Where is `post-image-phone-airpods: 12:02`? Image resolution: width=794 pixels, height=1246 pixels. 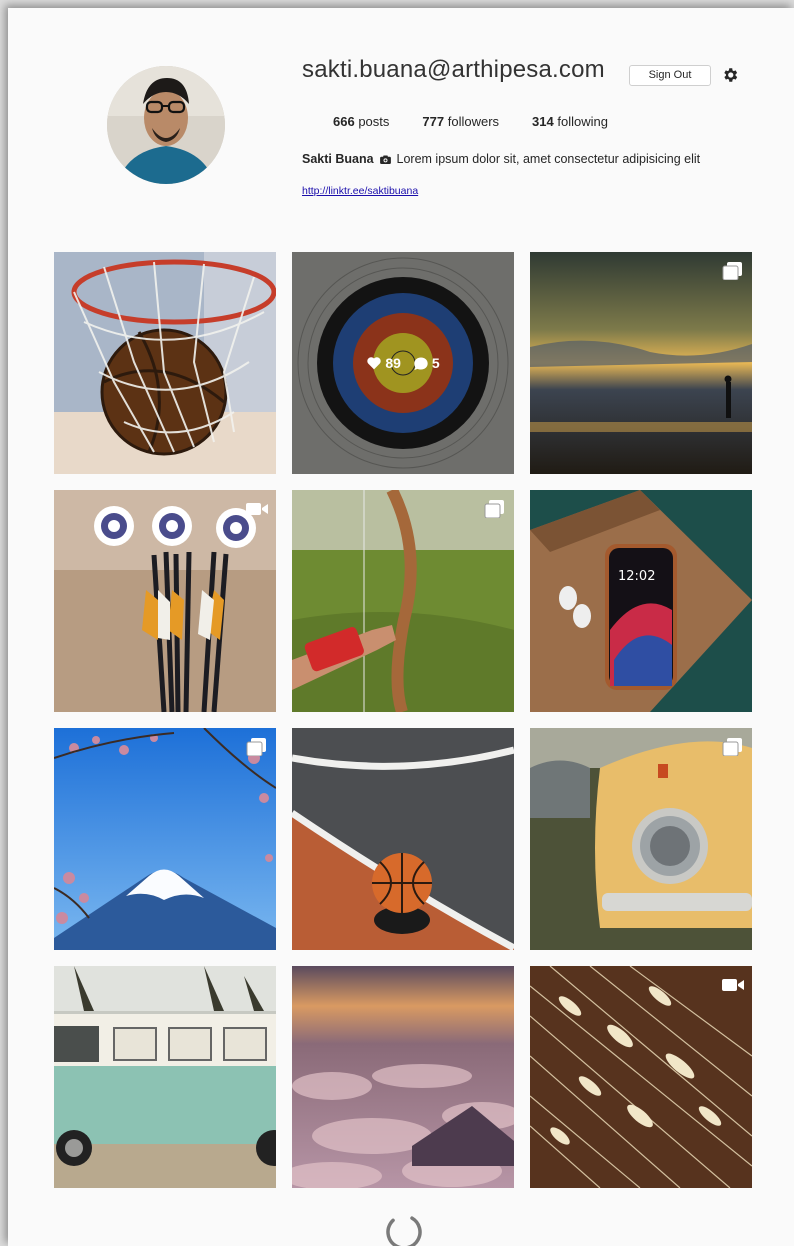
post-image-phone-airpods: 12:02 is located at coordinates (641, 601).